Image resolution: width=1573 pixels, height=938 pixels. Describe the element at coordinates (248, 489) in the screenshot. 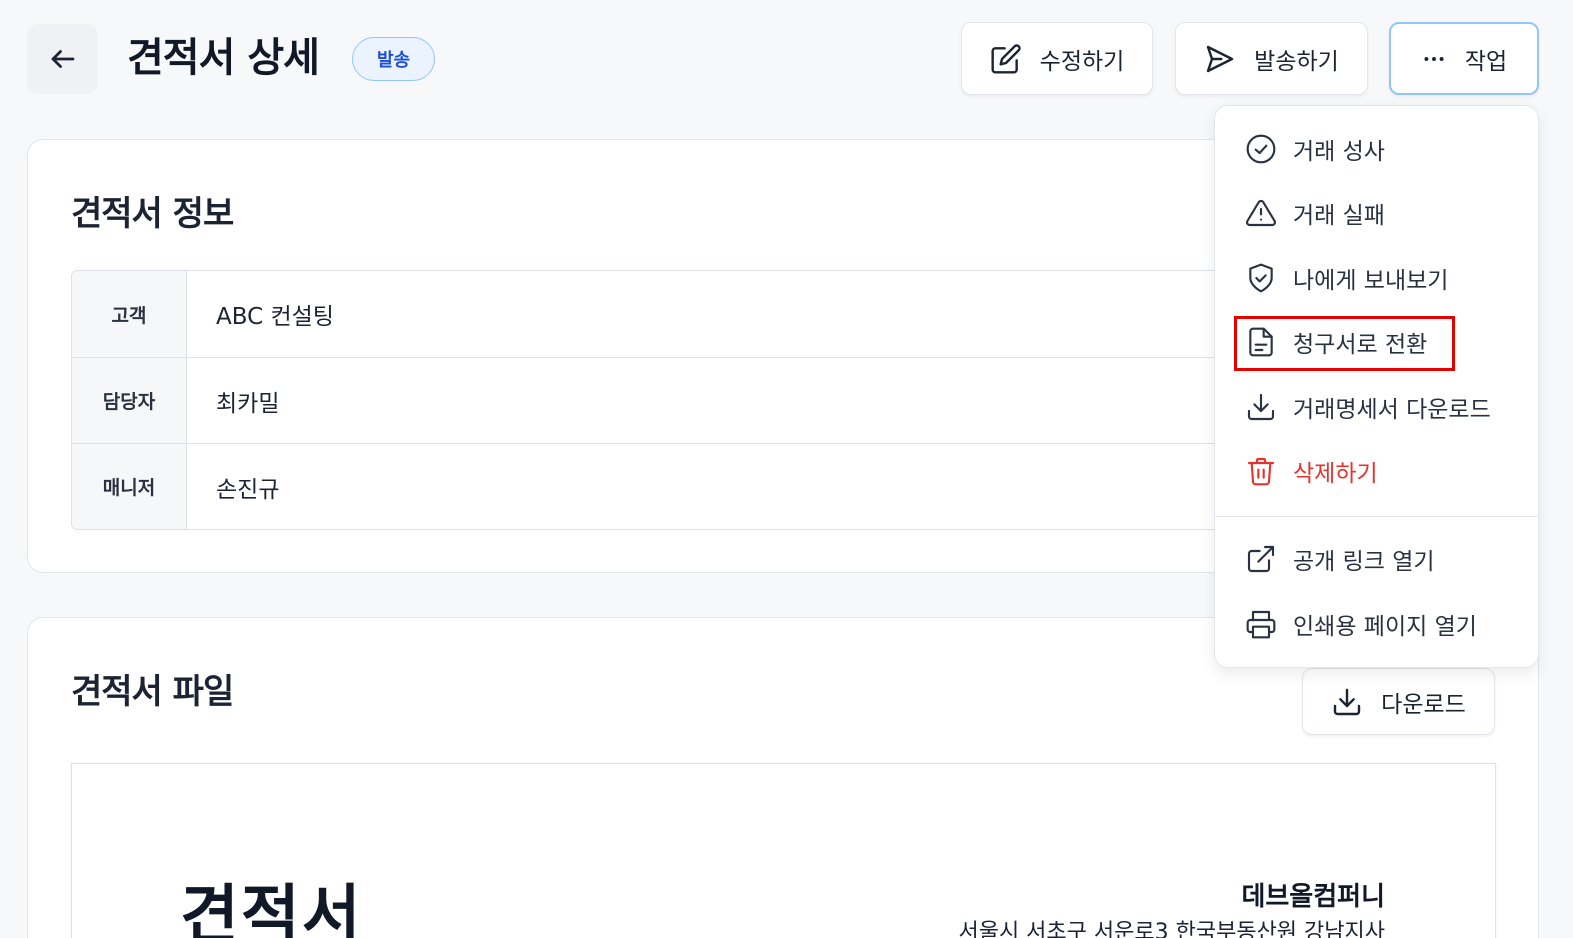

I see `row-value-manager: 손진규` at that location.